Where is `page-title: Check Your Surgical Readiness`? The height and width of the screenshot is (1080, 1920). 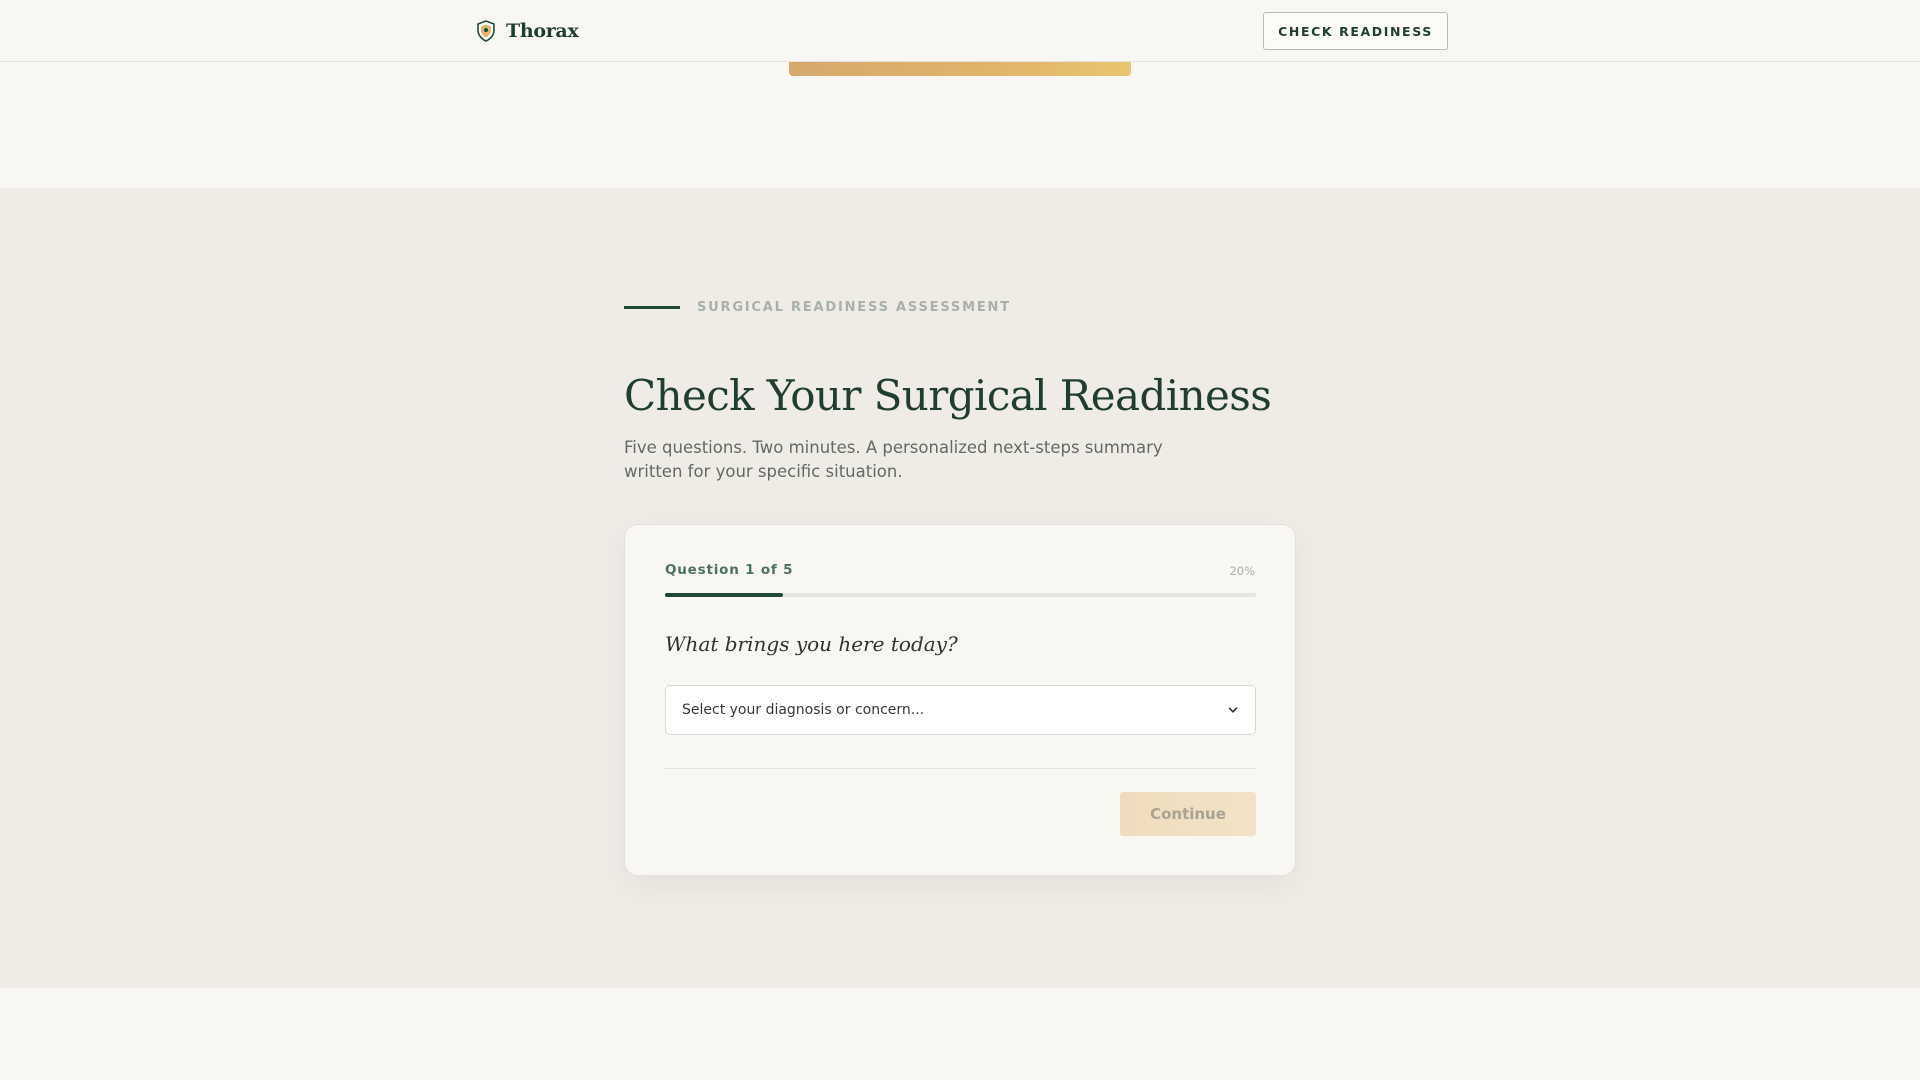 page-title: Check Your Surgical Readiness is located at coordinates (948, 395).